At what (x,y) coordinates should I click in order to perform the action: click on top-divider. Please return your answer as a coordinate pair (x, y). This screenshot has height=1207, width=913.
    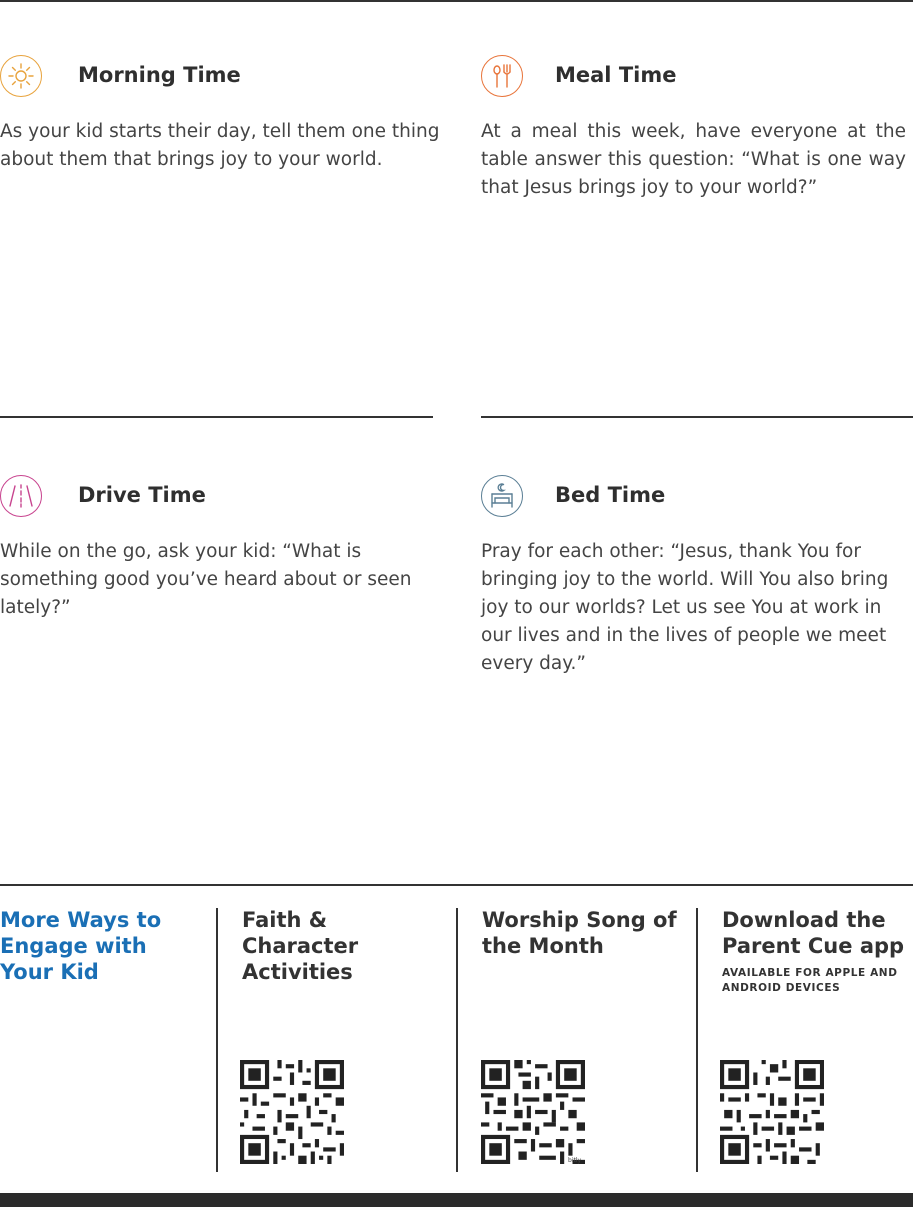
    Looking at the image, I should click on (456, 1).